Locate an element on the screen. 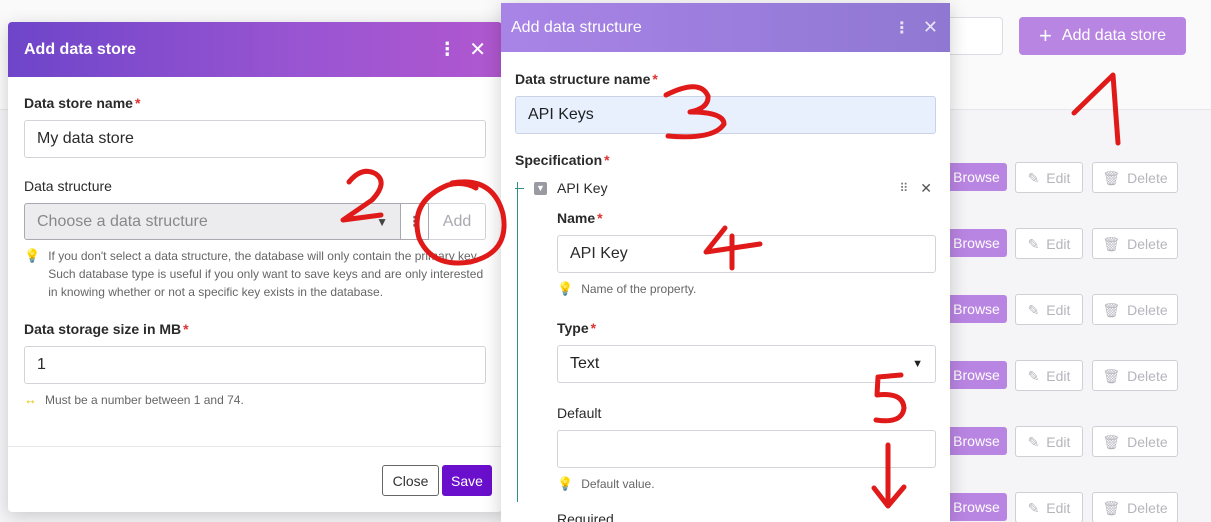 This screenshot has width=1211, height=522. storage-size-input is located at coordinates (255, 365).